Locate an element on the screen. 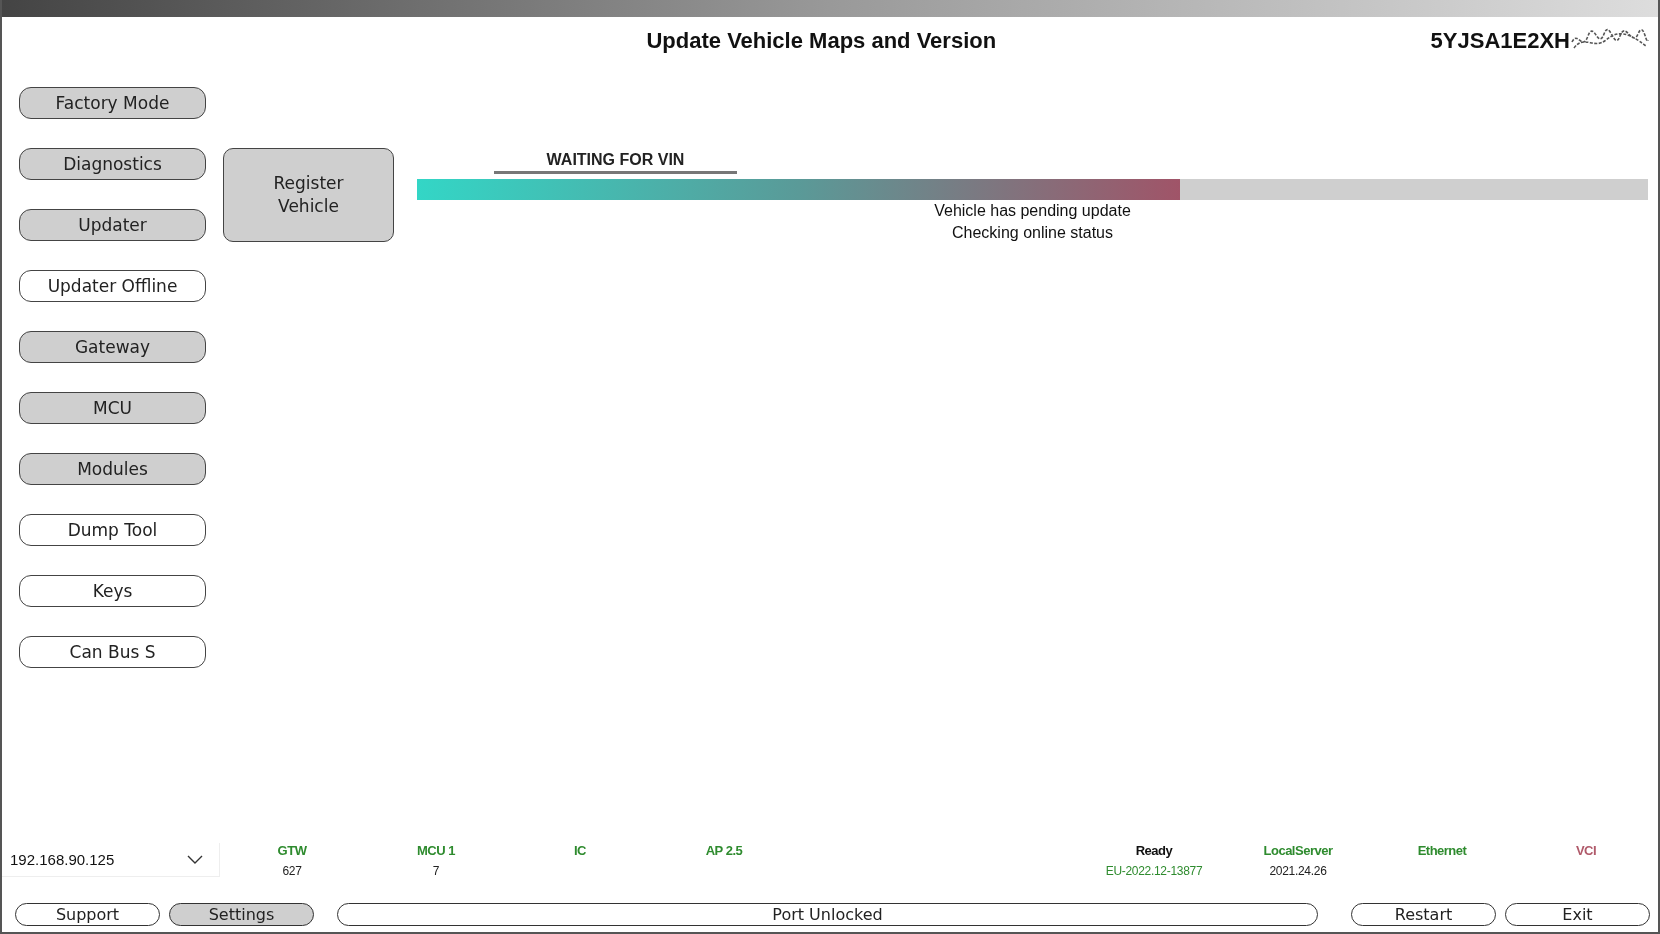 This screenshot has height=934, width=1660. sidebar-button: MCU is located at coordinates (112, 408).